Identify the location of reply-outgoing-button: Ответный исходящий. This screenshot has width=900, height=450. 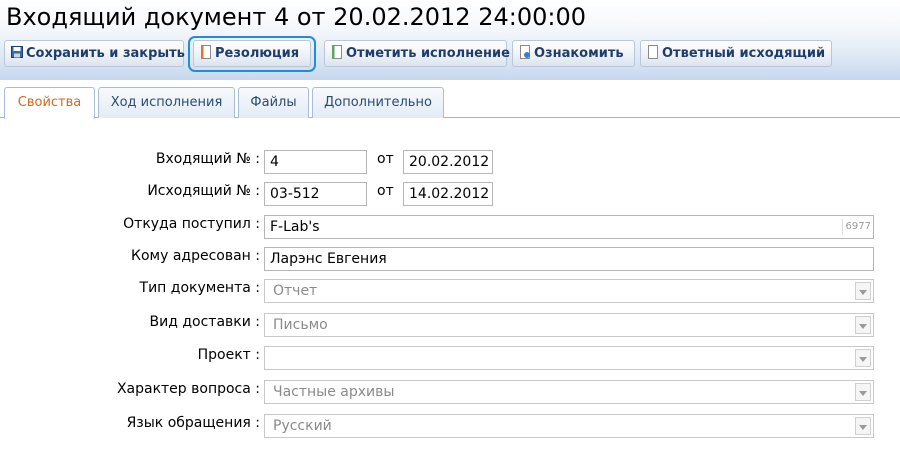
(736, 53).